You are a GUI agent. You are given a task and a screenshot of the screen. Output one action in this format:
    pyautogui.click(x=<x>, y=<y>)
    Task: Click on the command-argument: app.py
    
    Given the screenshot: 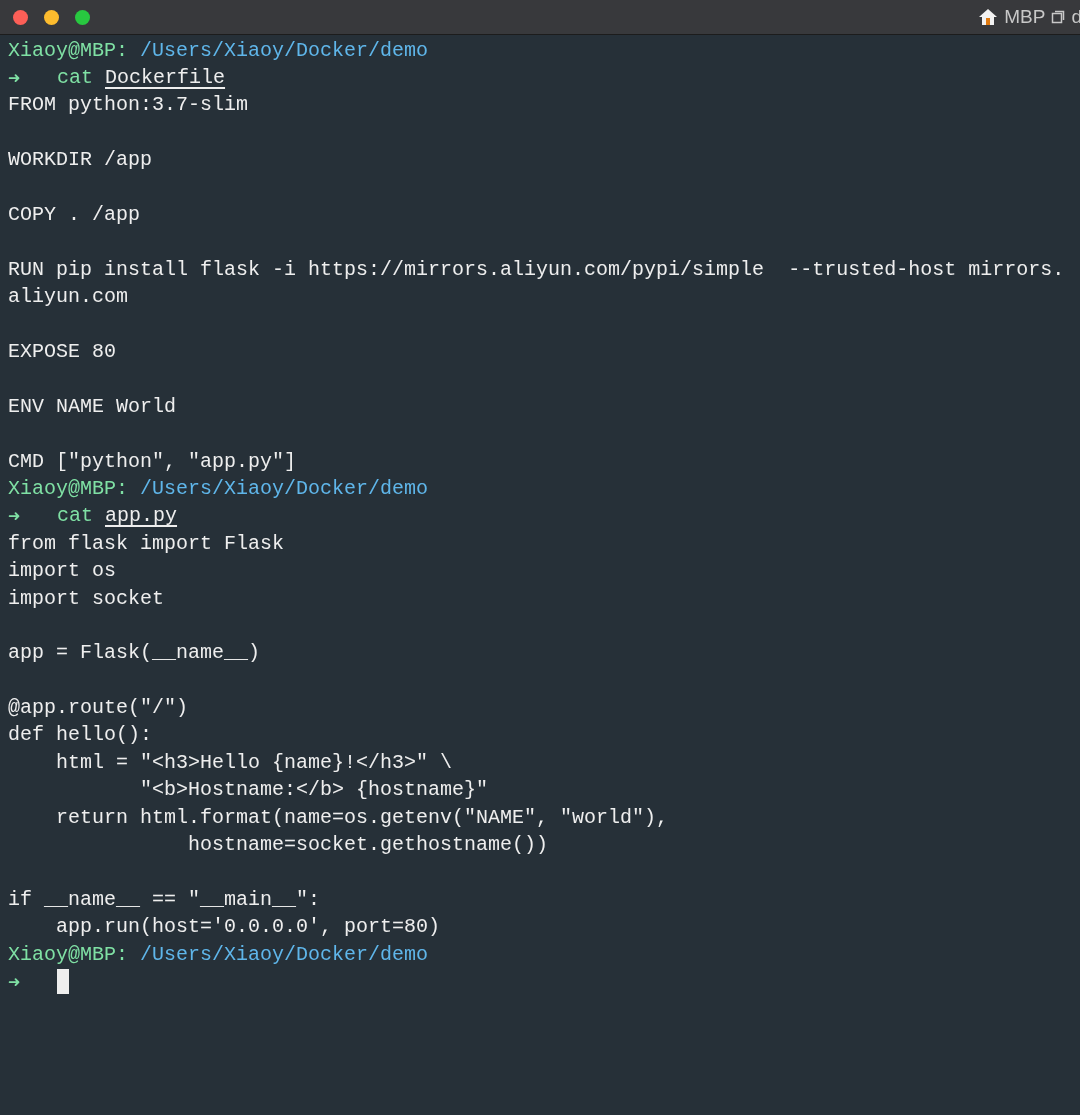 What is the action you would take?
    pyautogui.click(x=141, y=516)
    